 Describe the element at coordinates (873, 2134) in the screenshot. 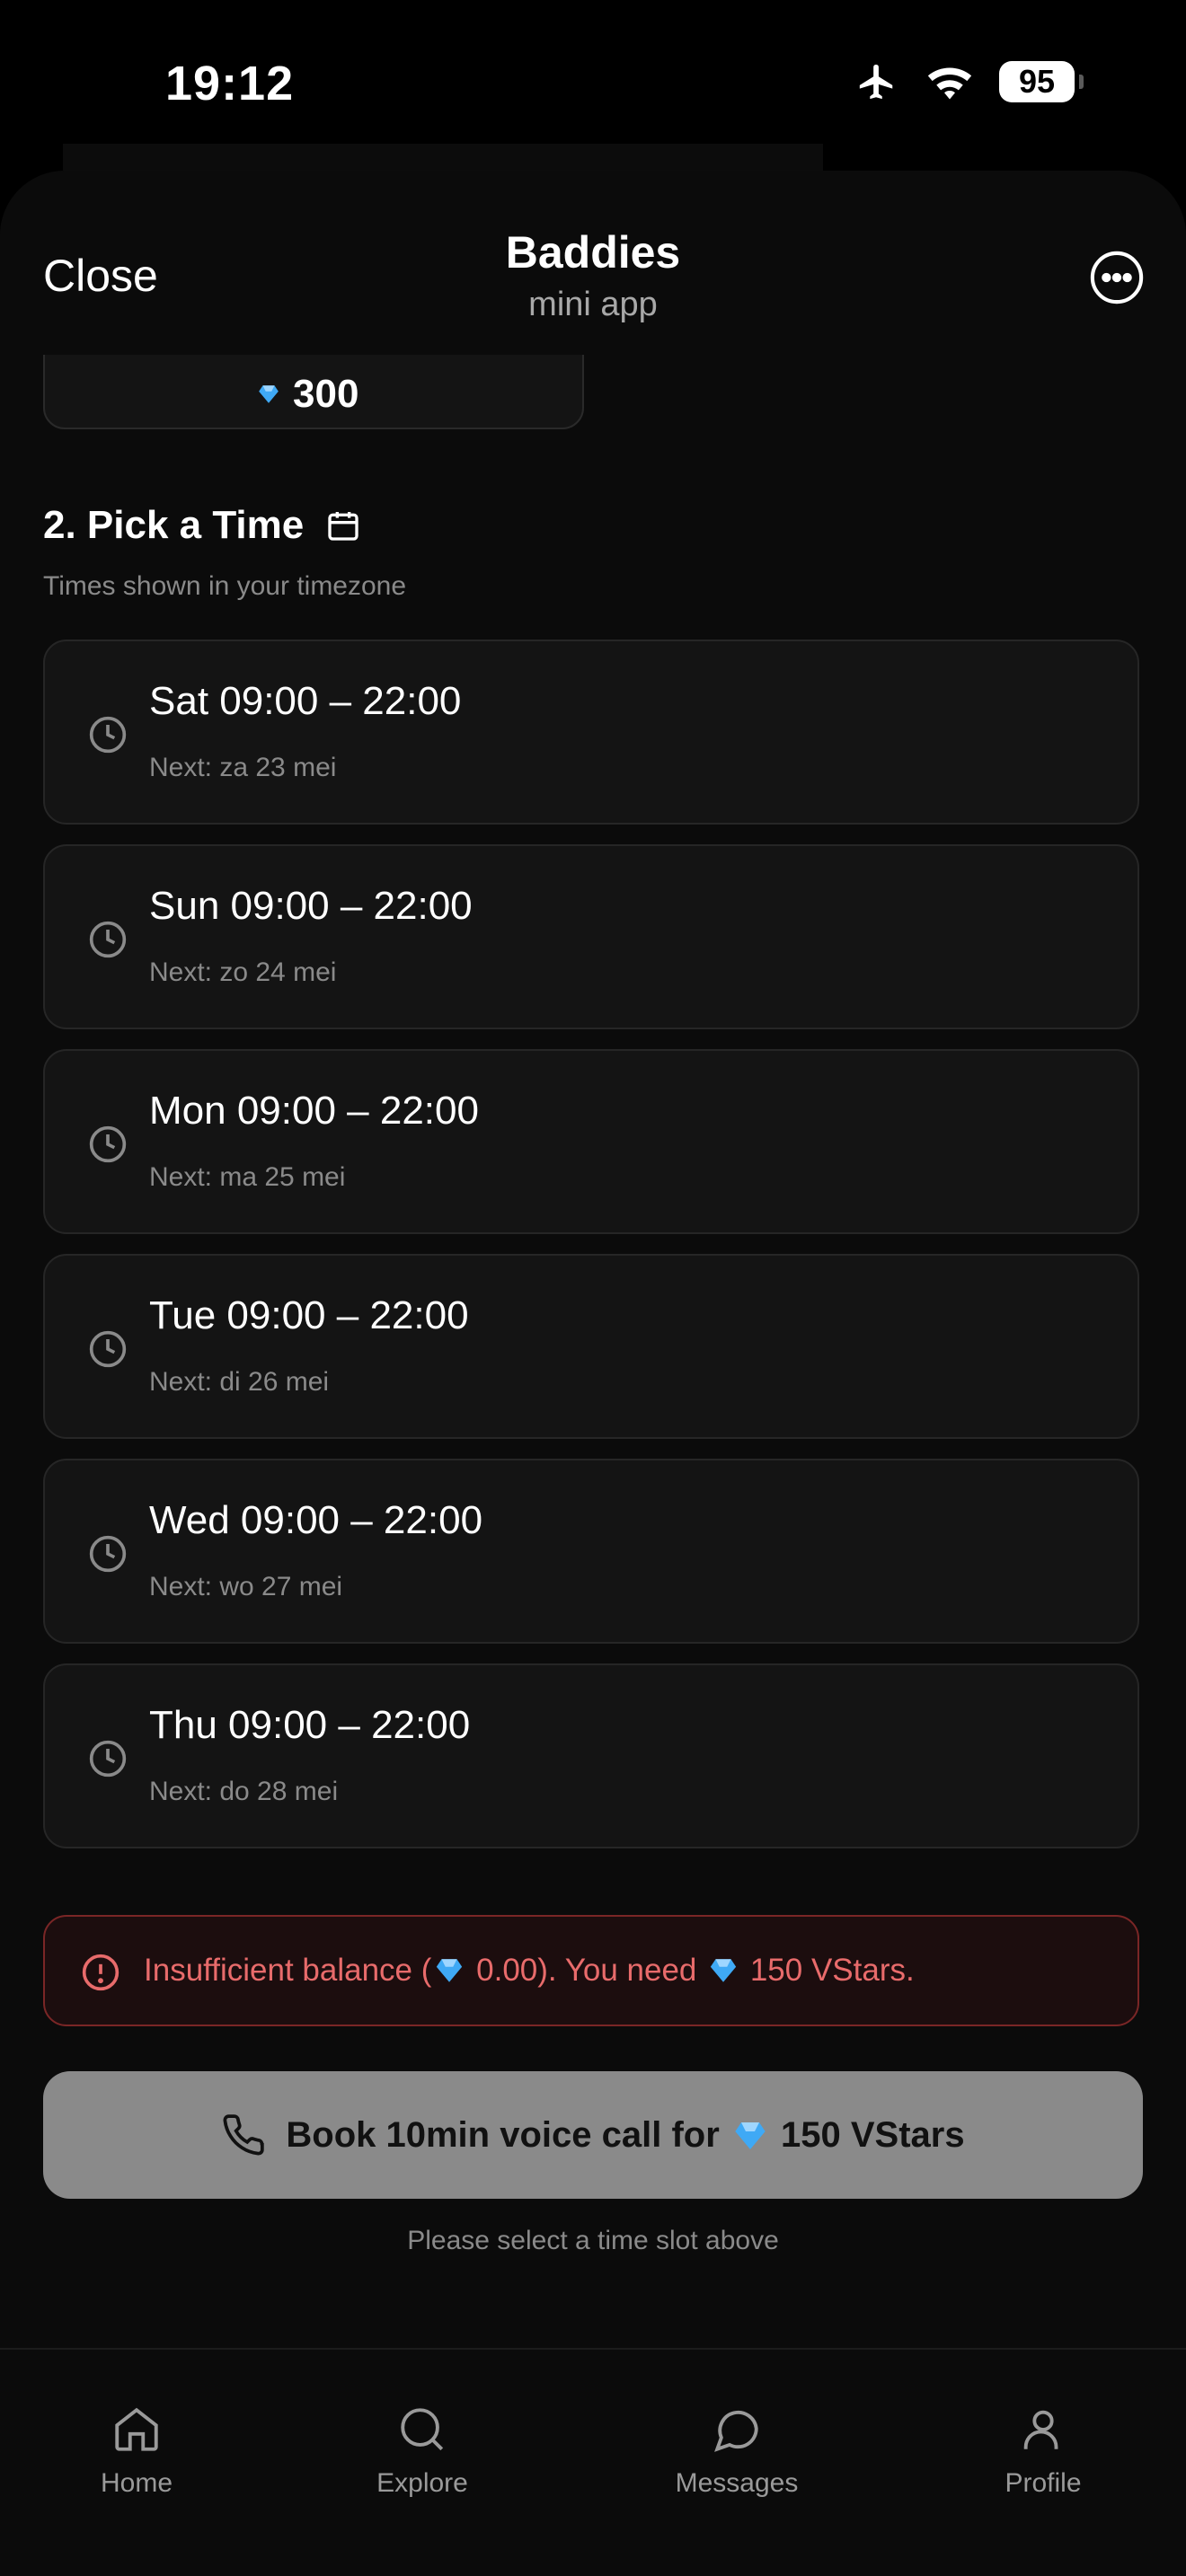

I see `book-button-amount: 150 VStars` at that location.